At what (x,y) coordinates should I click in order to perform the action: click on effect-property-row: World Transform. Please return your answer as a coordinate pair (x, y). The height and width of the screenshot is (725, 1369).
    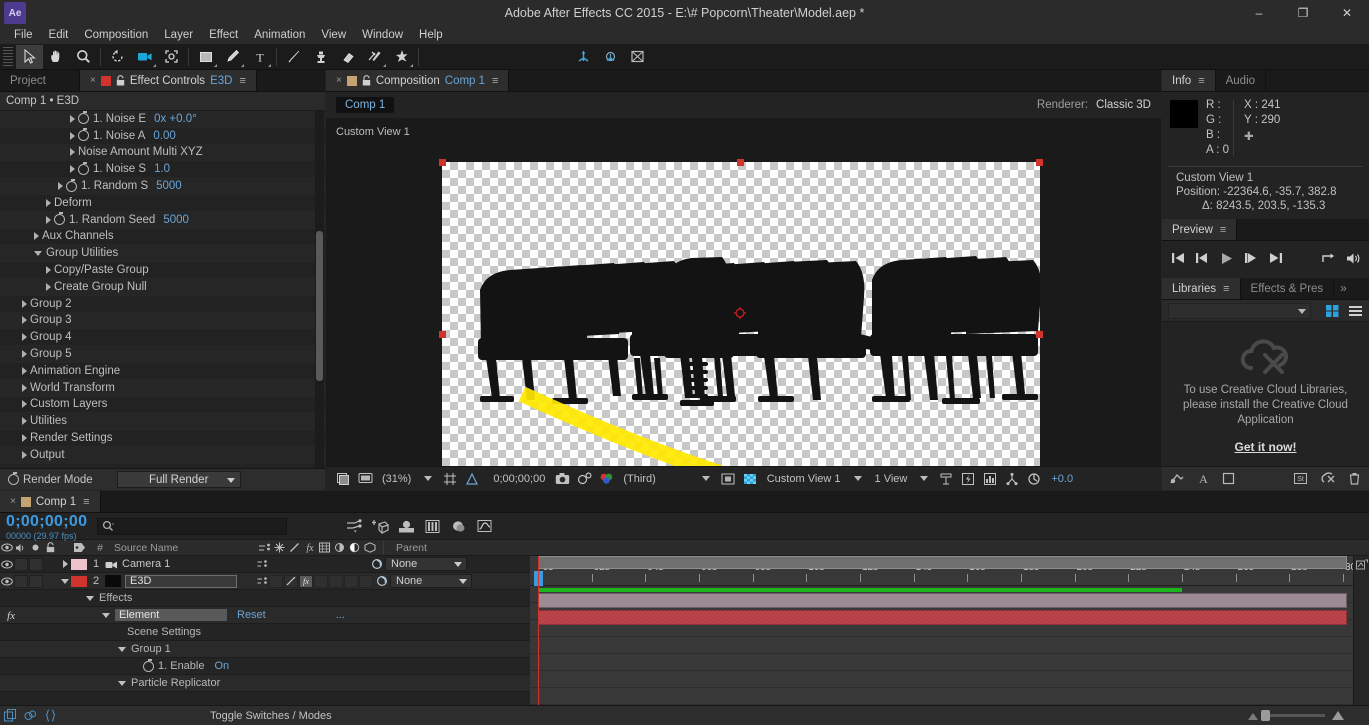
    Looking at the image, I should click on (162, 388).